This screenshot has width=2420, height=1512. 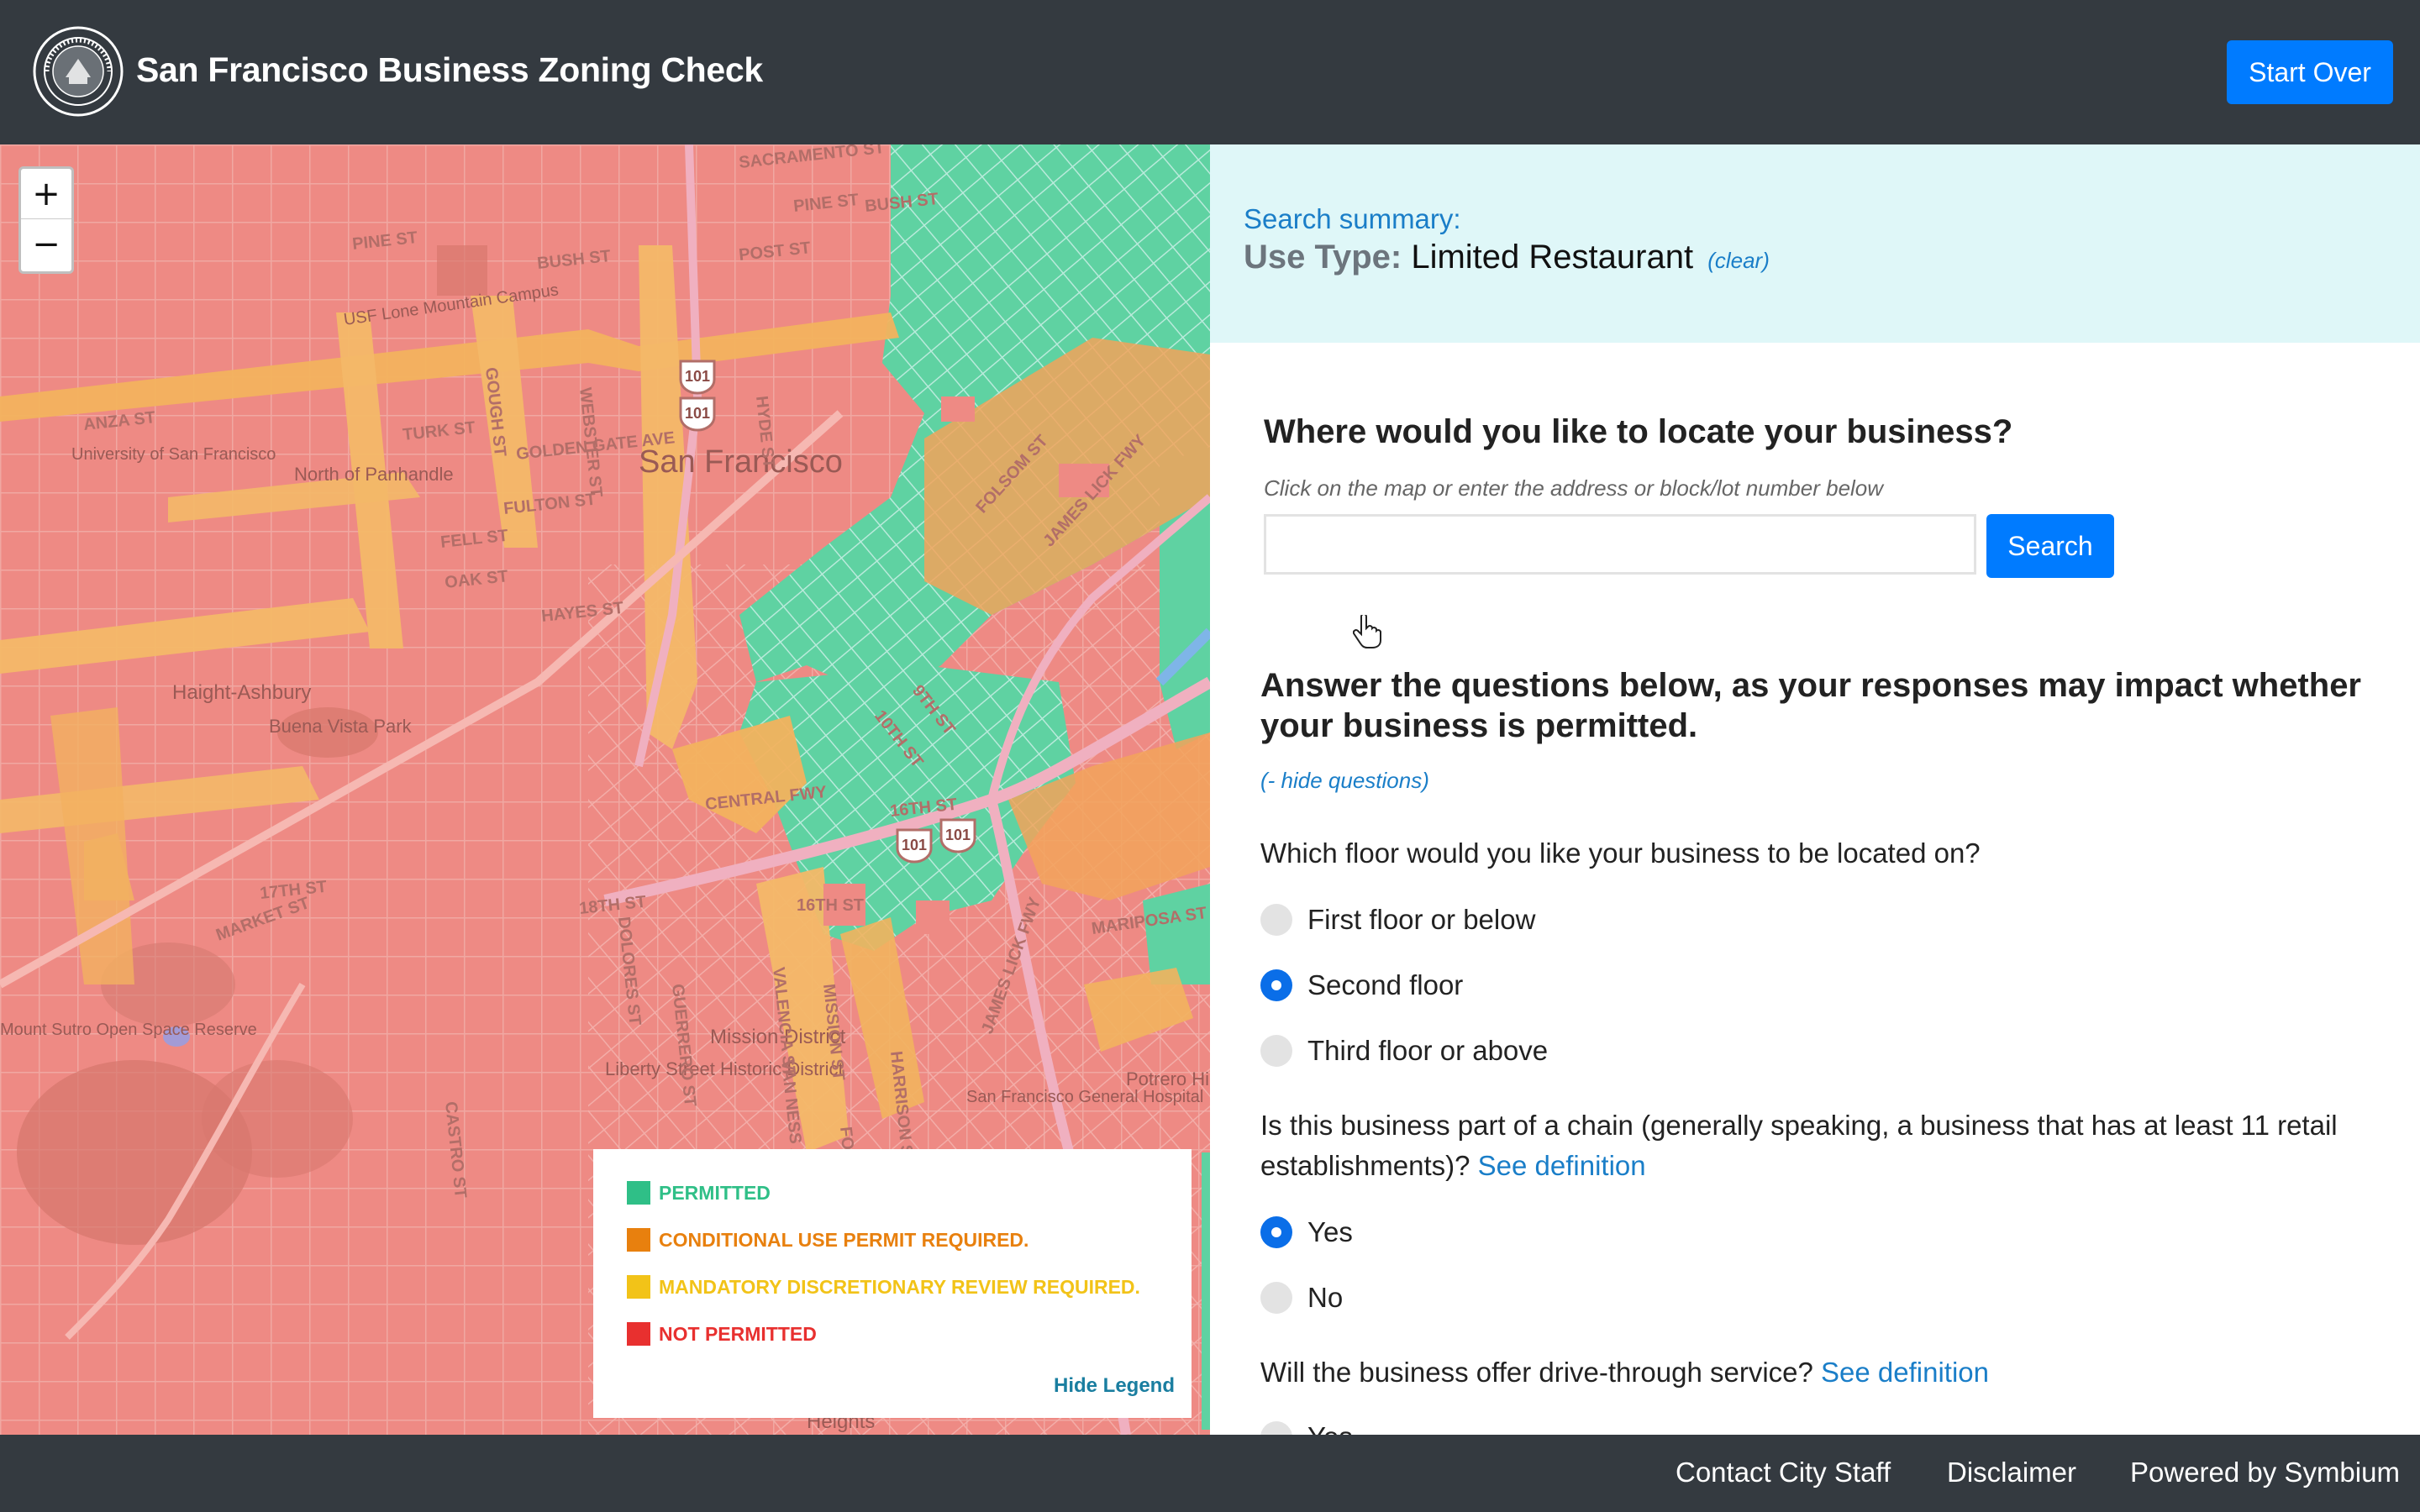 I want to click on legend-item-conditional-use: CONDITIONAL USE PERMIT REQUIRED., so click(x=827, y=1240).